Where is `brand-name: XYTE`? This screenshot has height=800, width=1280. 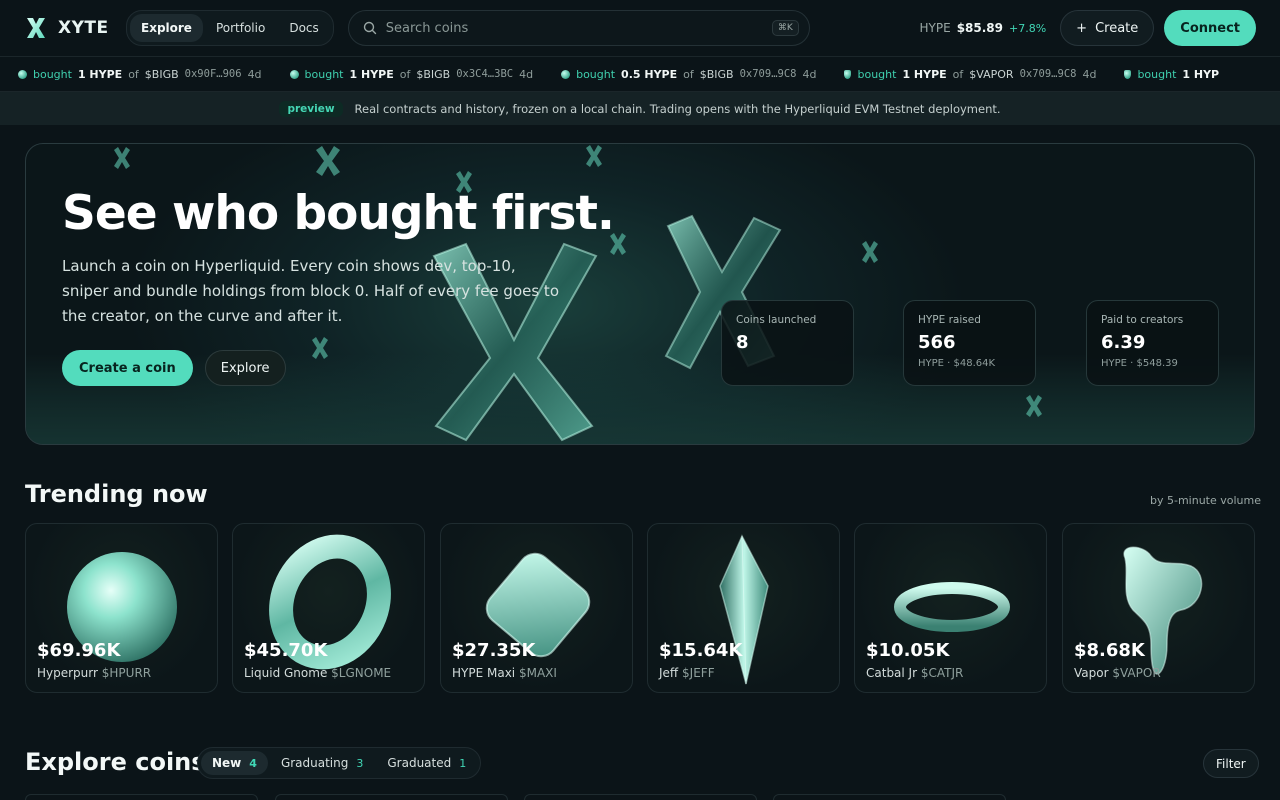
brand-name: XYTE is located at coordinates (83, 28).